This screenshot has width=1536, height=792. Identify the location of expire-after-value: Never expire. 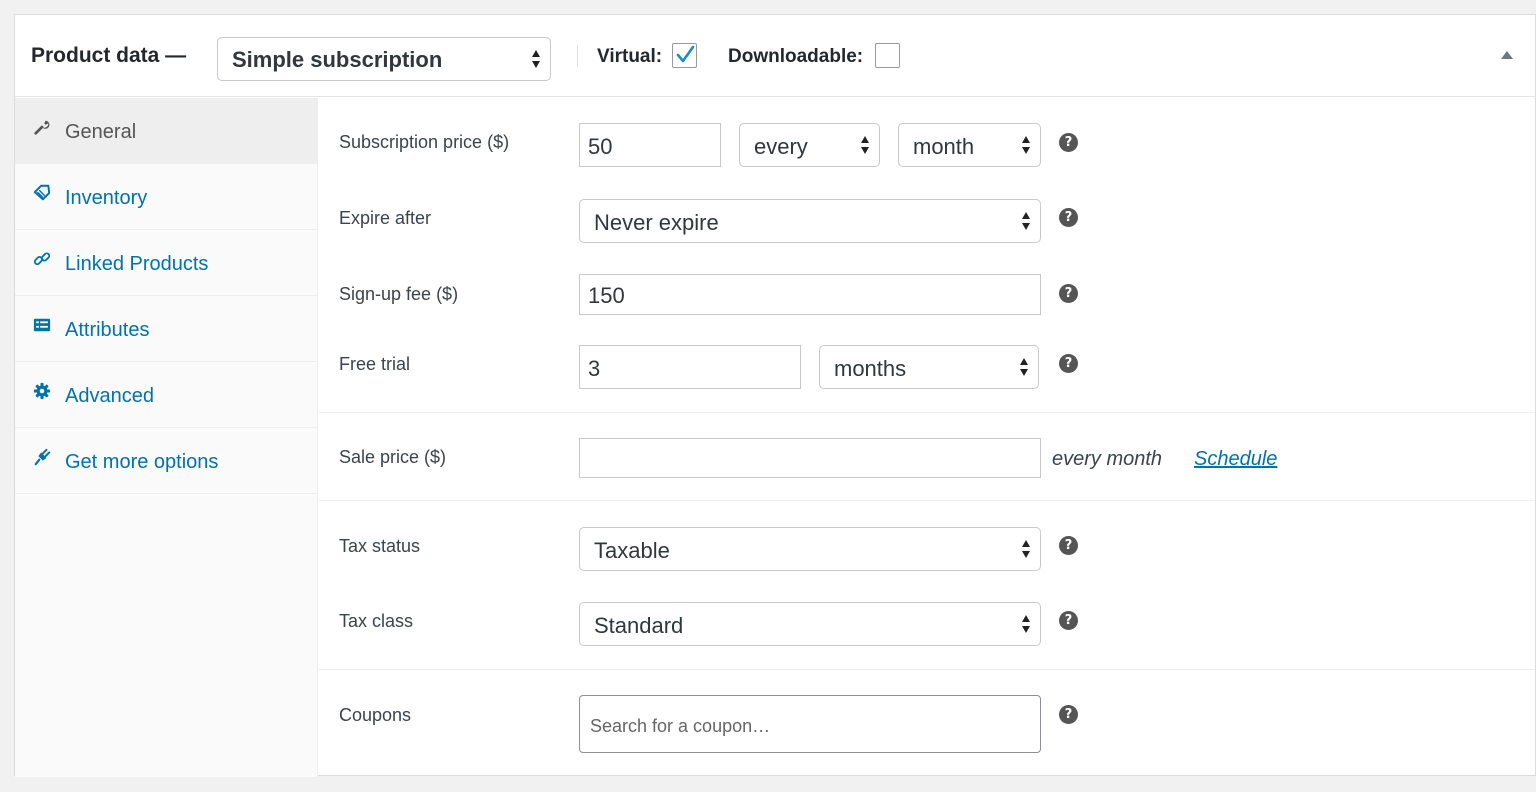
(656, 222).